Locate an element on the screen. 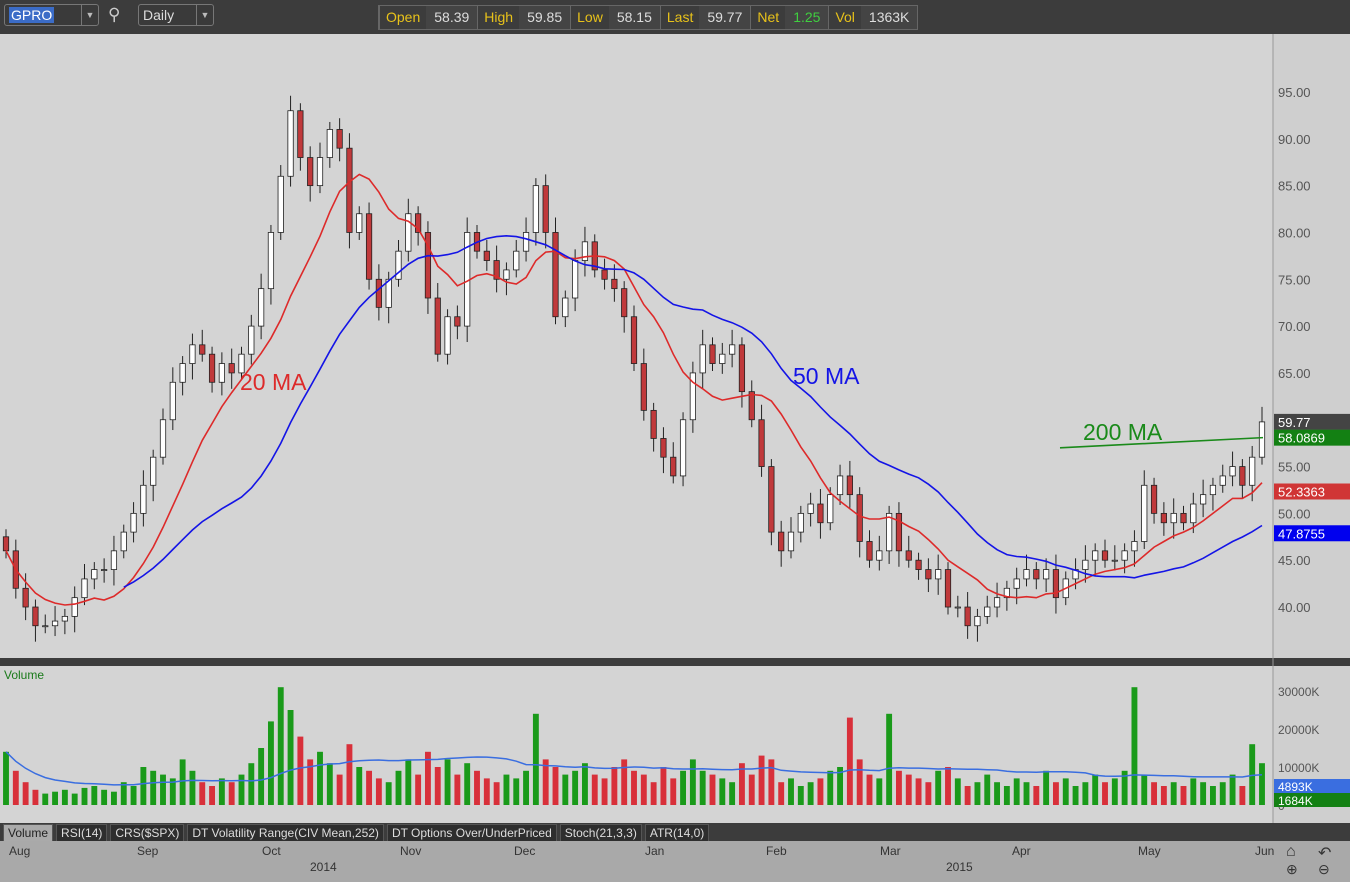 The image size is (1350, 882). search-icon: ⚲ is located at coordinates (114, 15).